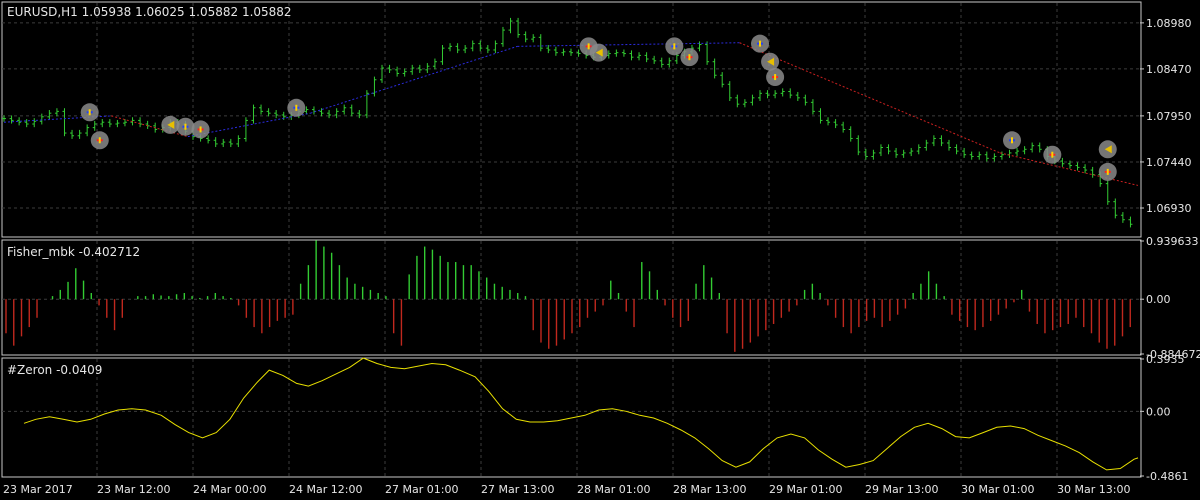 The image size is (1200, 500). What do you see at coordinates (901, 489) in the screenshot?
I see `time-tick-label: 29 Mar 13:00` at bounding box center [901, 489].